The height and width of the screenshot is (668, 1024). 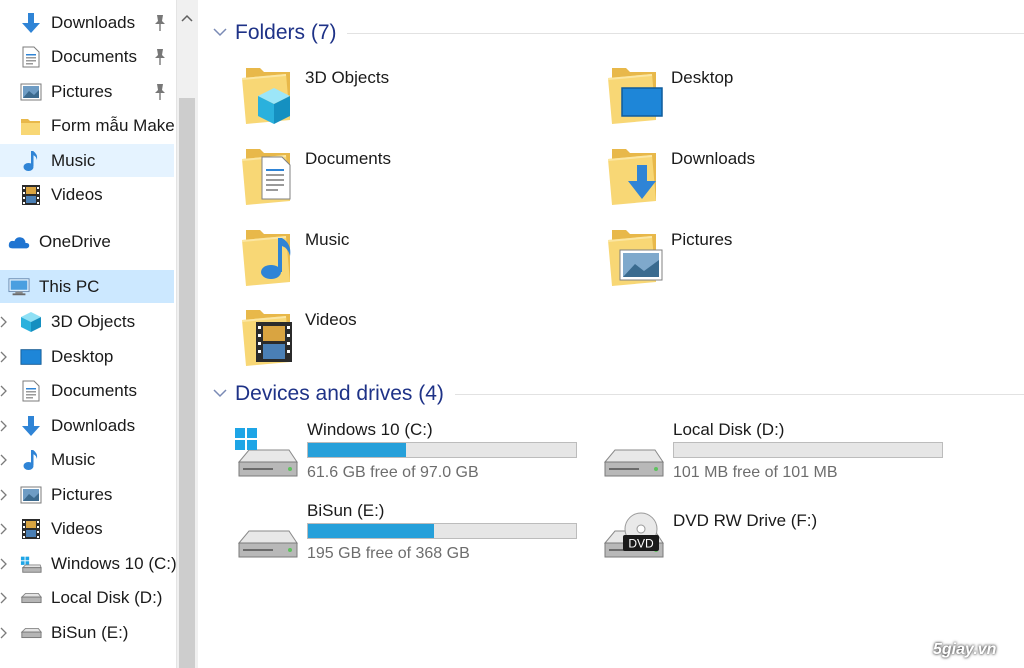 What do you see at coordinates (19, 287) in the screenshot?
I see `computer-icon` at bounding box center [19, 287].